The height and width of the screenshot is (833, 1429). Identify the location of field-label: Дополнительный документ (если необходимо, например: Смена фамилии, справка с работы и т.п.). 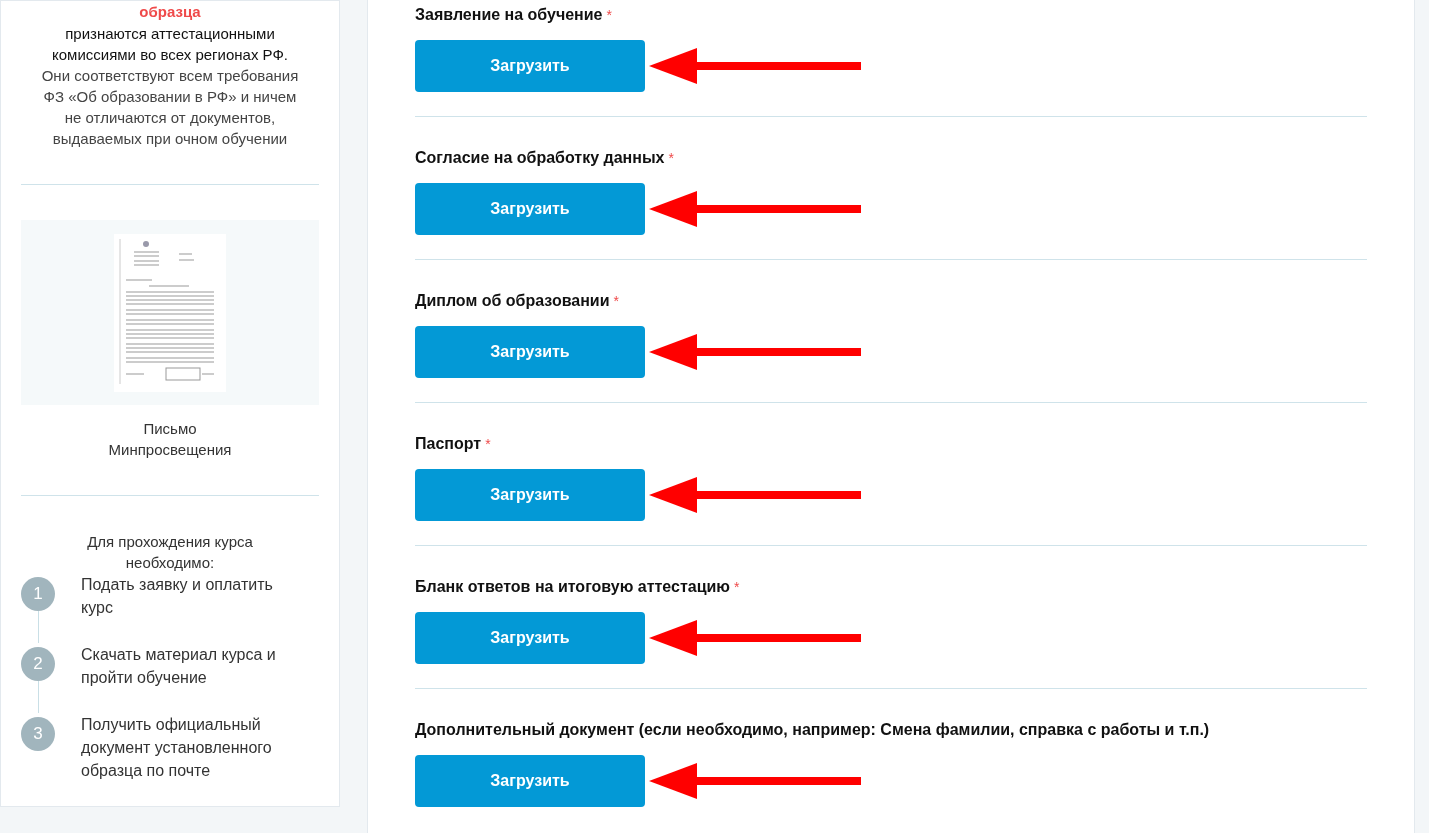
(812, 730).